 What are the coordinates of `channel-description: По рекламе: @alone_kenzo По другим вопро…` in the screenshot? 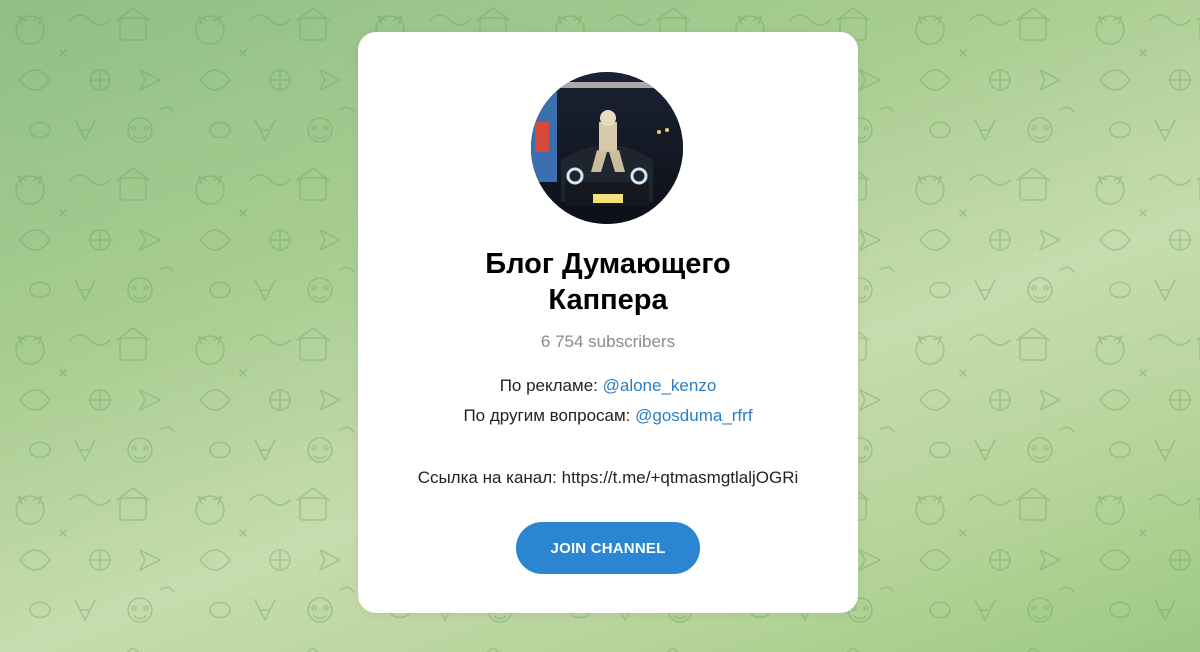 It's located at (608, 432).